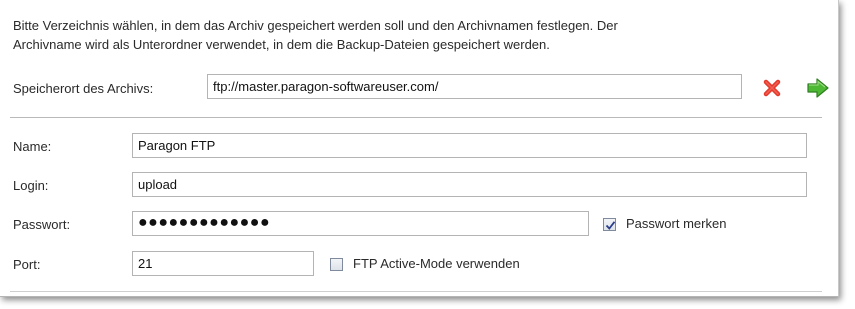 The image size is (855, 309). I want to click on archive-location-label: Speicherort des Archivs:, so click(83, 88).